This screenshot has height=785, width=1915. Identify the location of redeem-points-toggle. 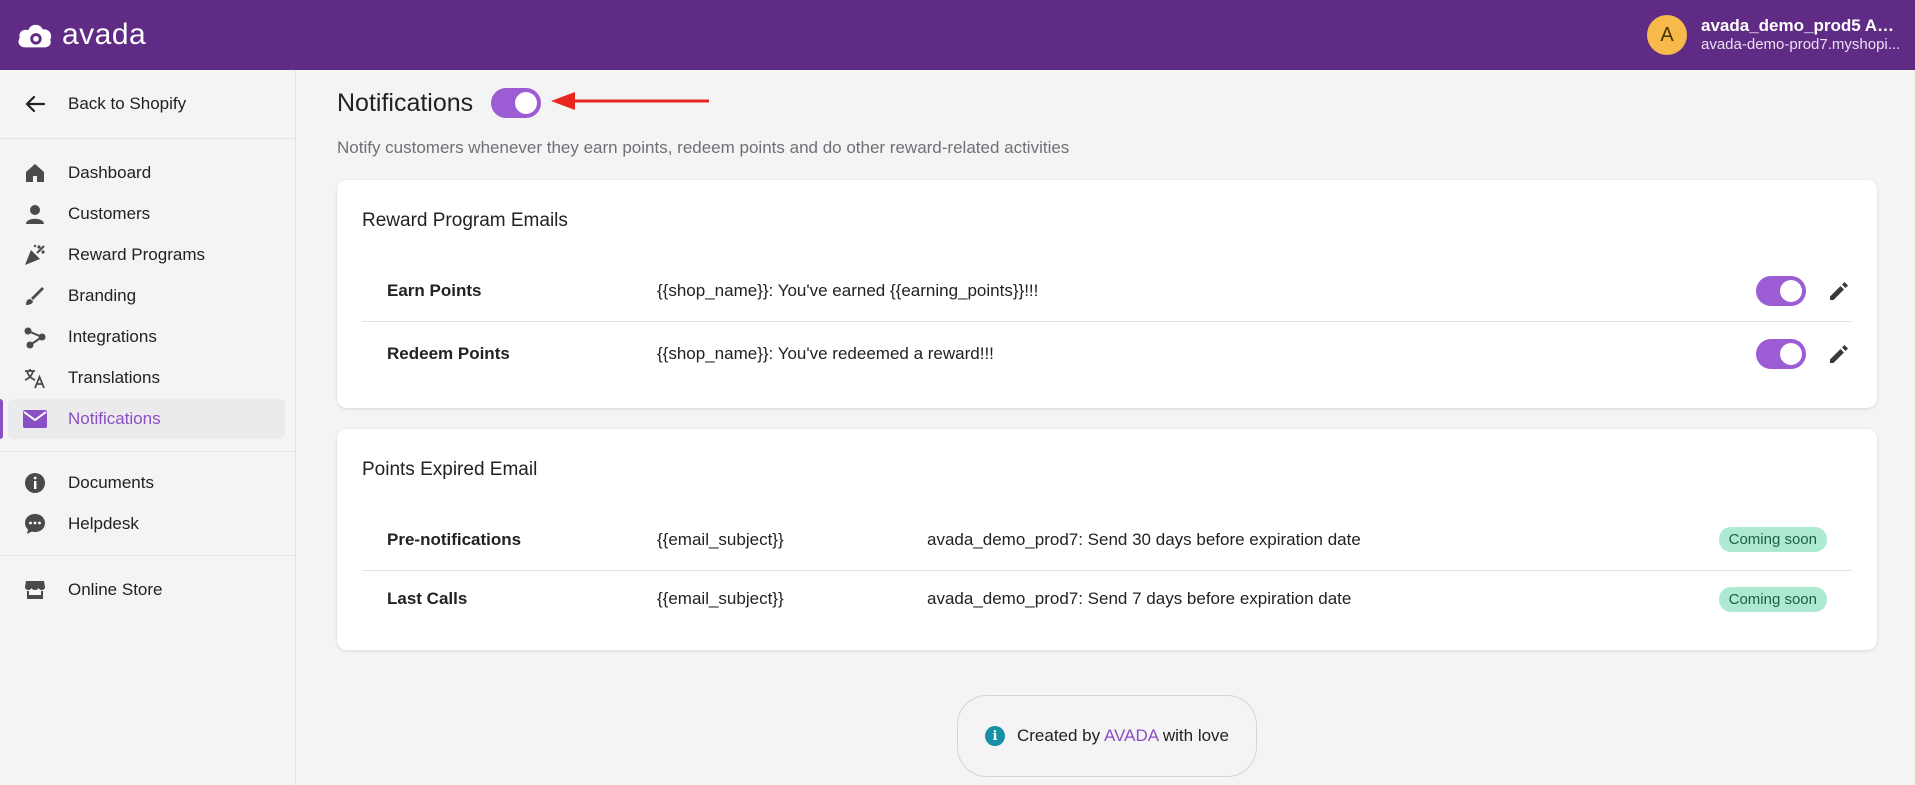
(1781, 354).